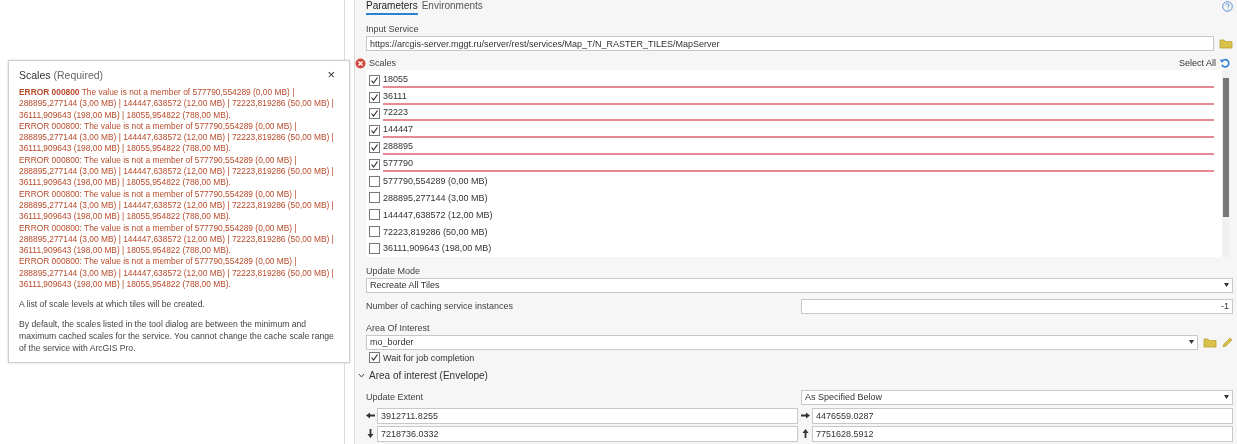 Image resolution: width=1237 pixels, height=444 pixels. I want to click on extent-dropdown: As Specified Below, so click(1017, 397).